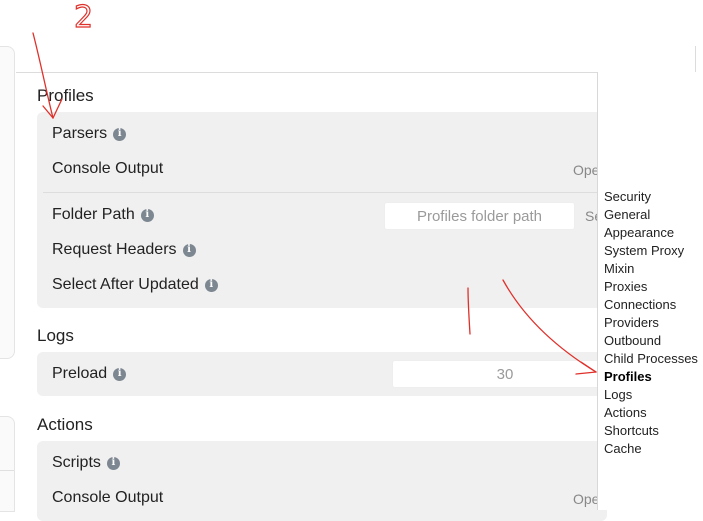 The image size is (703, 521). Describe the element at coordinates (325, 192) in the screenshot. I see `card-divider` at that location.